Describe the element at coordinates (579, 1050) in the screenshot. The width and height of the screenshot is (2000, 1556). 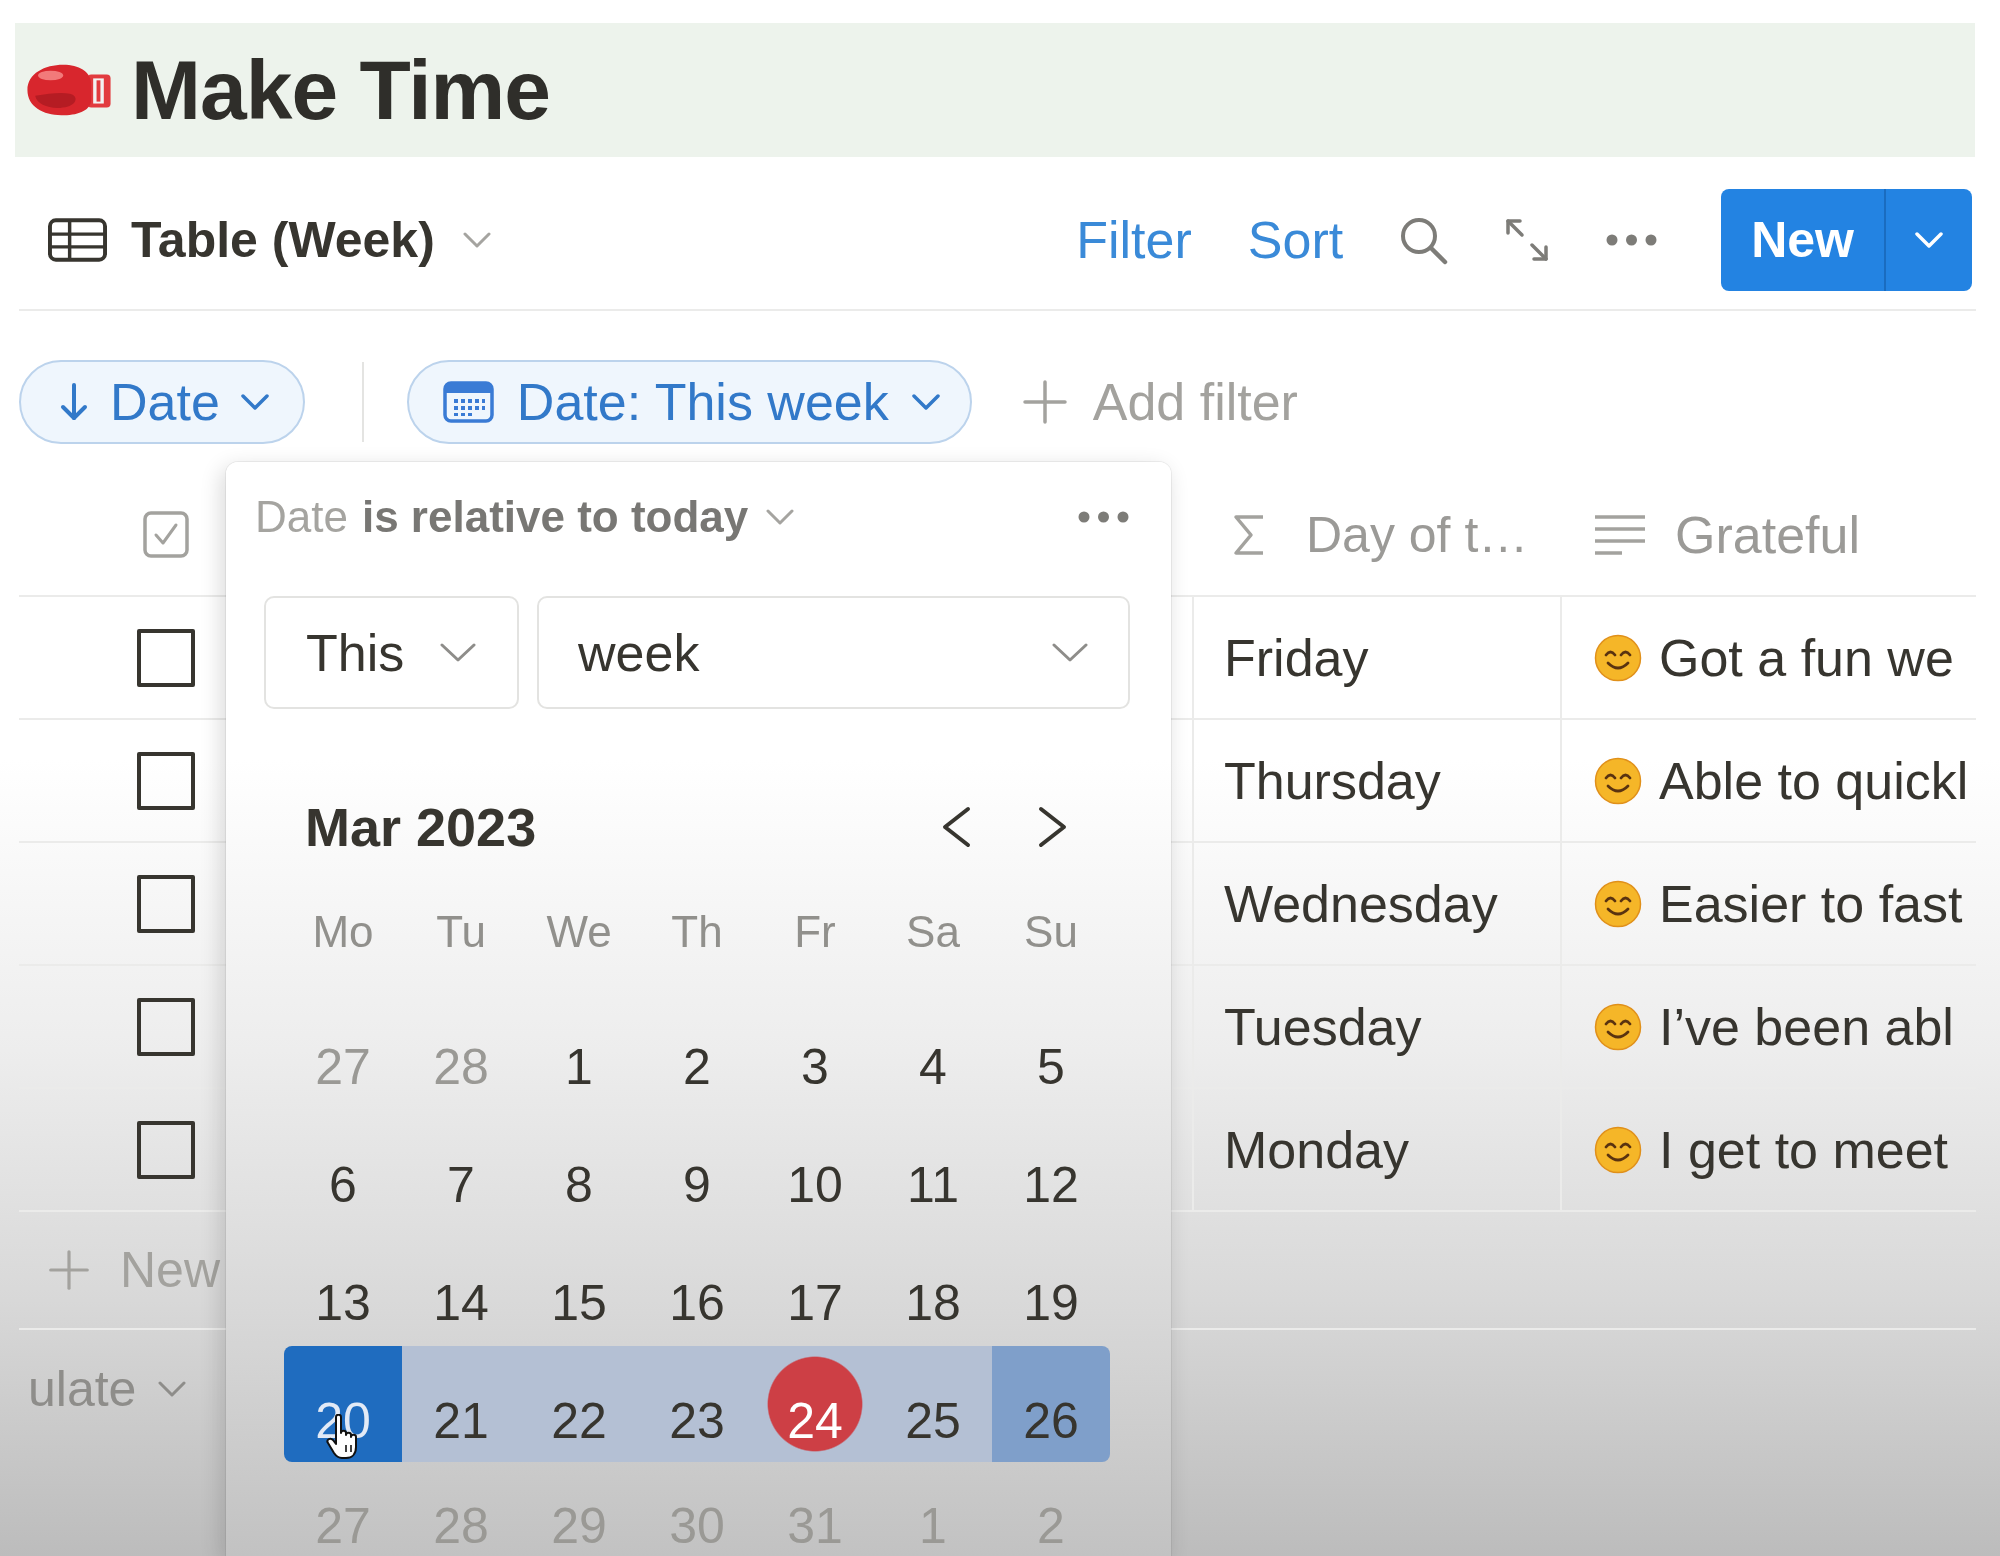
I see `calendar-day: 1` at that location.